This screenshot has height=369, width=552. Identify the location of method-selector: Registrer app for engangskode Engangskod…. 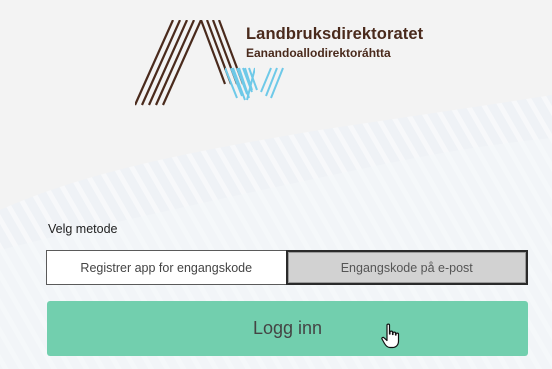
(287, 267).